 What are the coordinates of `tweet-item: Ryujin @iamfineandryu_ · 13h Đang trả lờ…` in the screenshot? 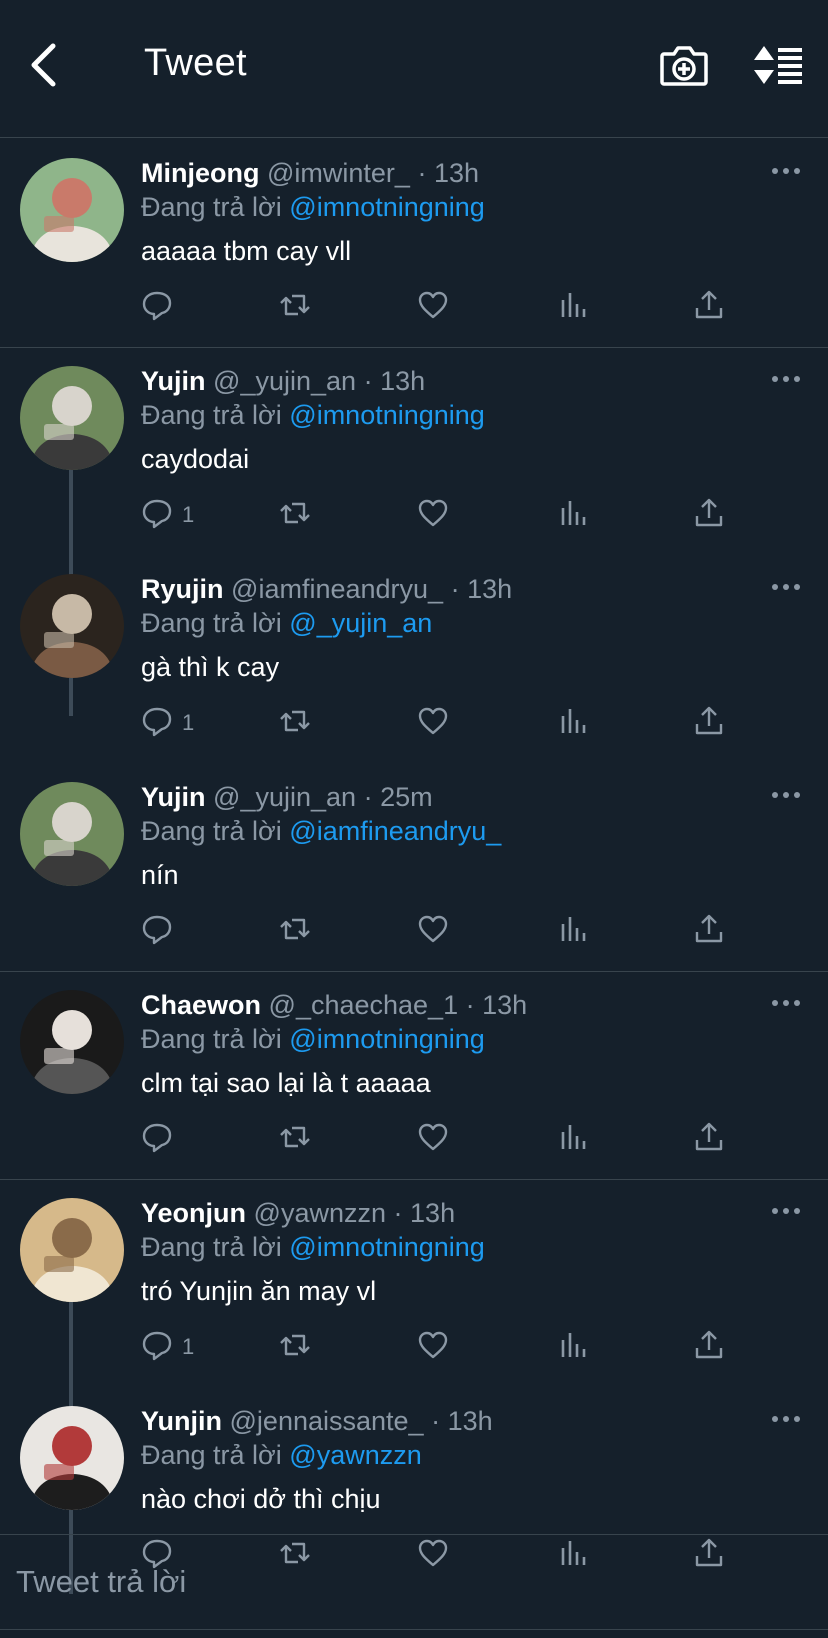 It's located at (414, 660).